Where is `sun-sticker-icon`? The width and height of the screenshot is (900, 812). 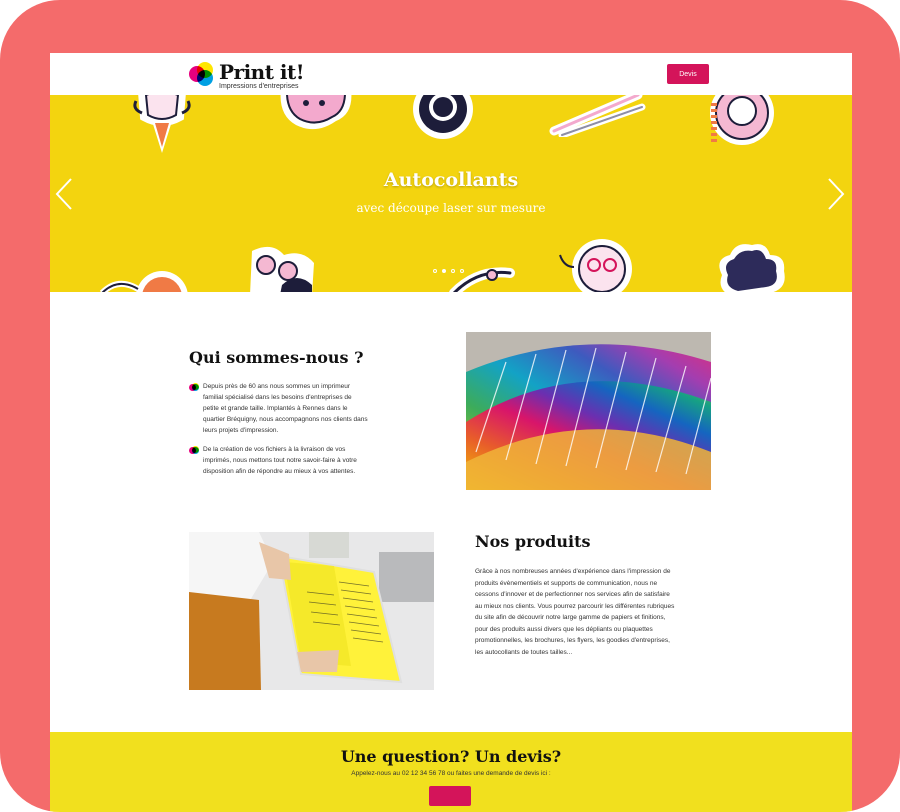
sun-sticker-icon is located at coordinates (143, 281).